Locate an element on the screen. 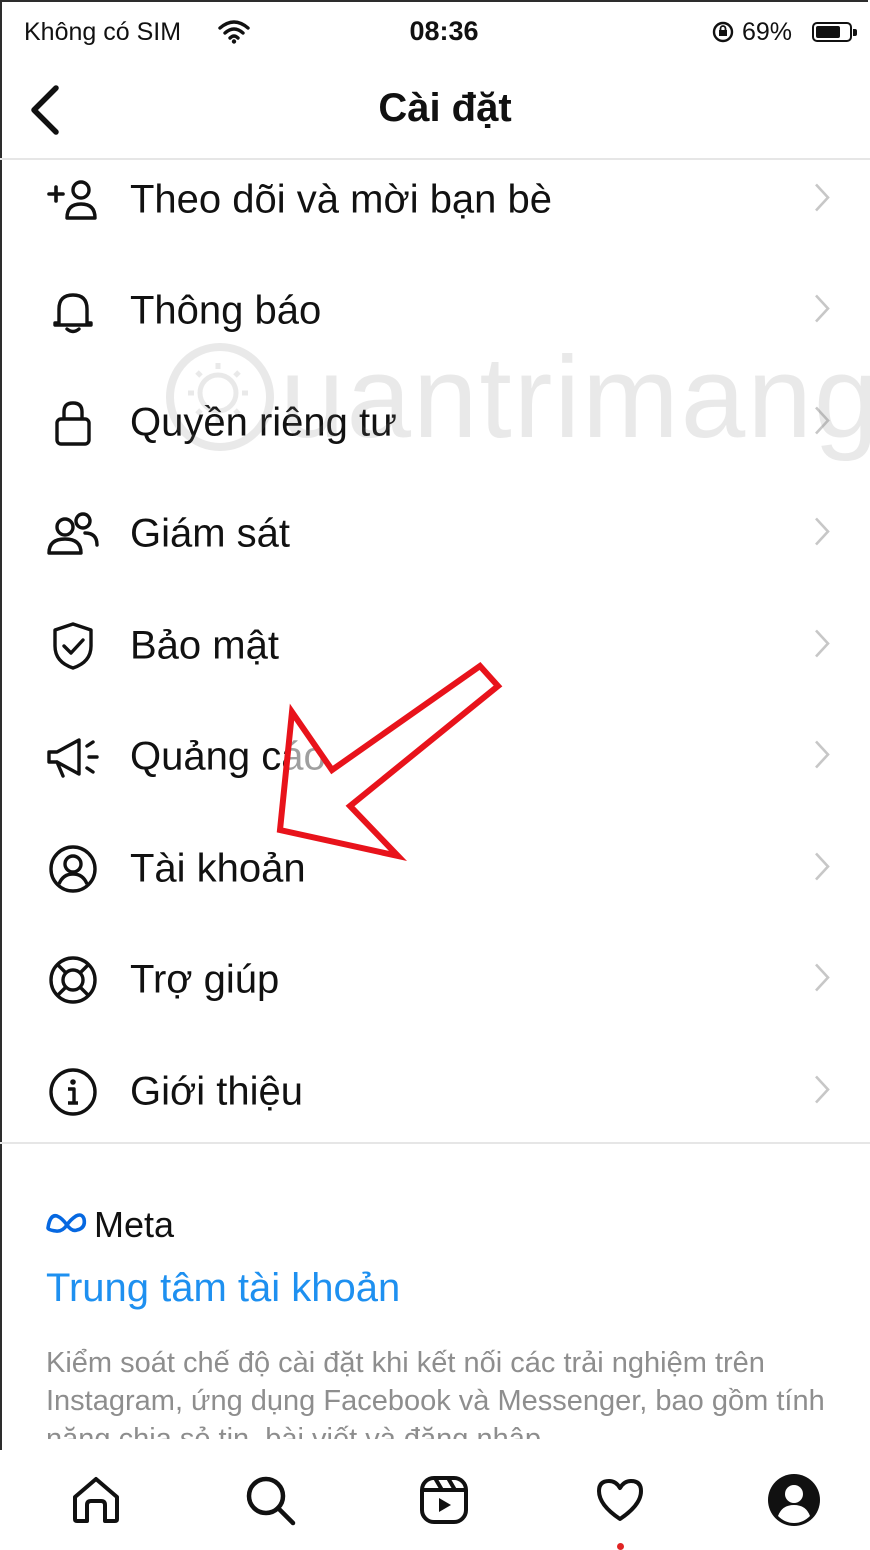 This screenshot has height=1550, width=870. menu-item-notifications: Thông báo is located at coordinates (435, 312).